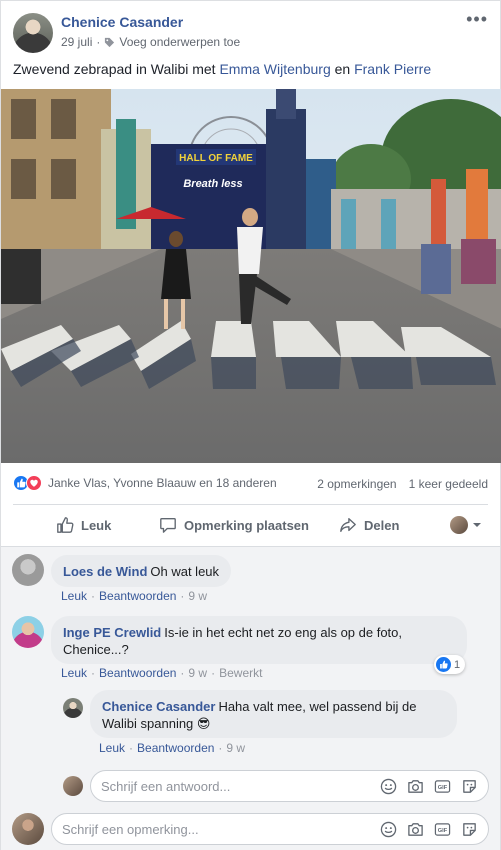 Image resolution: width=501 pixels, height=850 pixels. I want to click on post-action-bar: Leuk Opmerking plaatsen Delen, so click(251, 525).